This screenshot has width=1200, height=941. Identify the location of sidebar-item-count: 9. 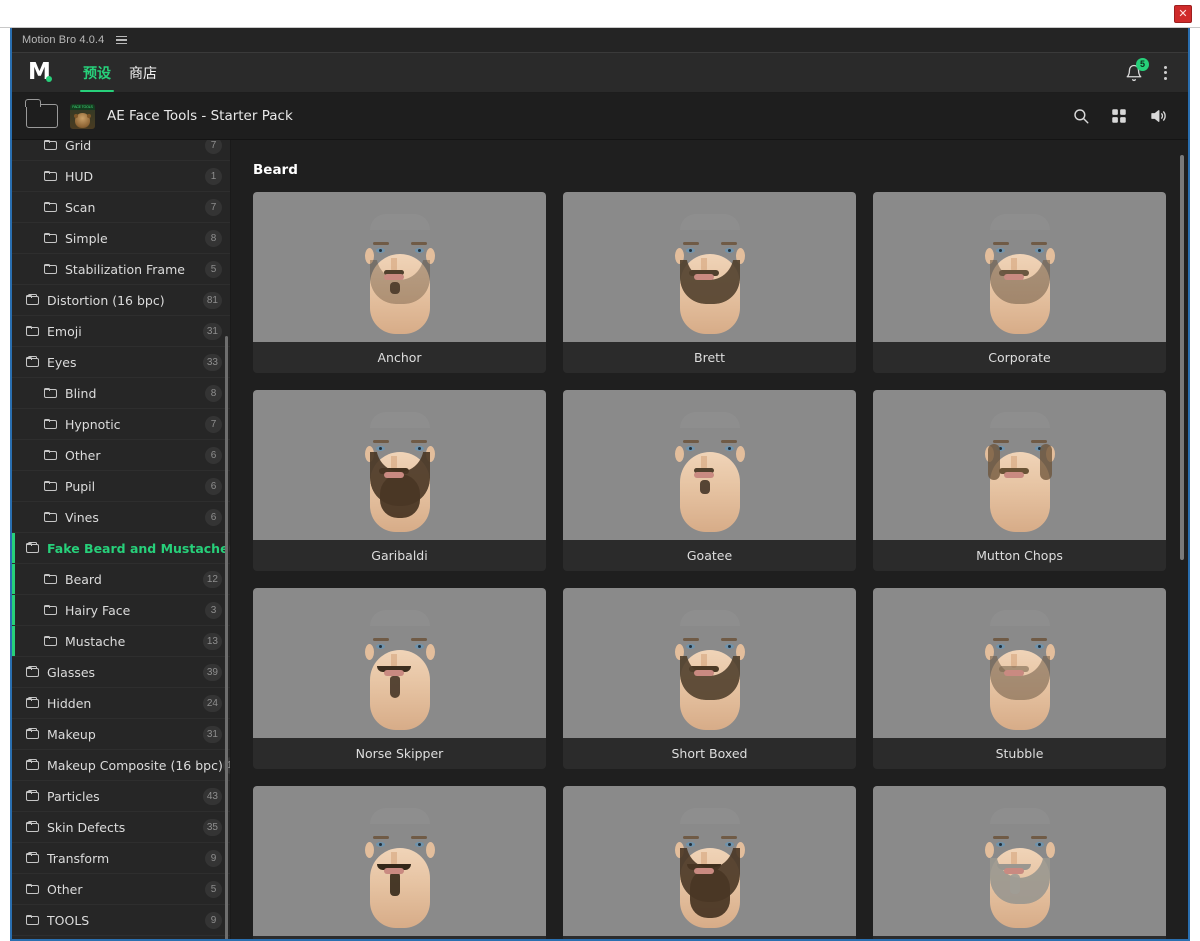
(213, 920).